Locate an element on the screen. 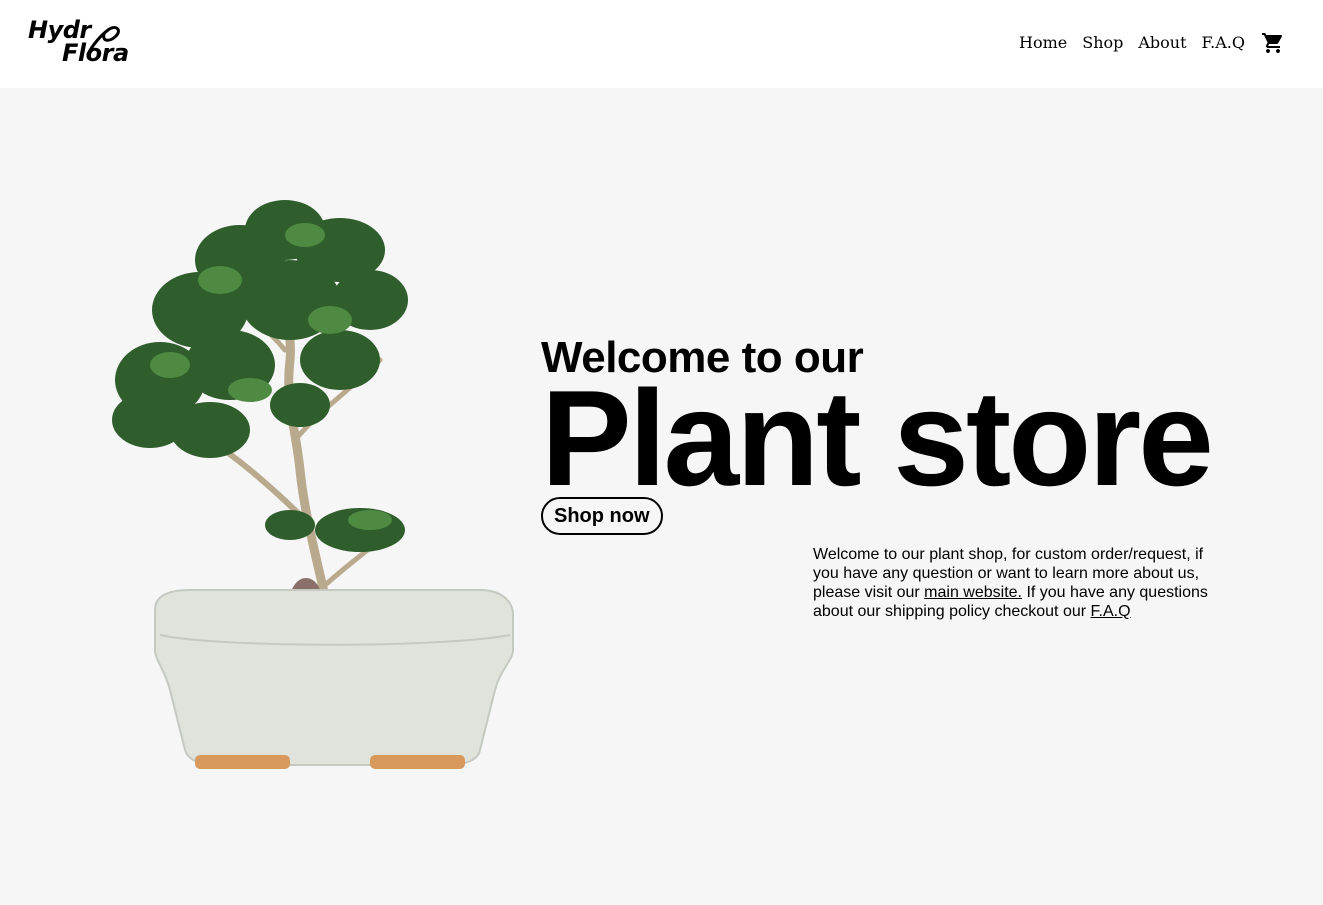 The image size is (1323, 905). logo-swirl-icon is located at coordinates (103, 41).